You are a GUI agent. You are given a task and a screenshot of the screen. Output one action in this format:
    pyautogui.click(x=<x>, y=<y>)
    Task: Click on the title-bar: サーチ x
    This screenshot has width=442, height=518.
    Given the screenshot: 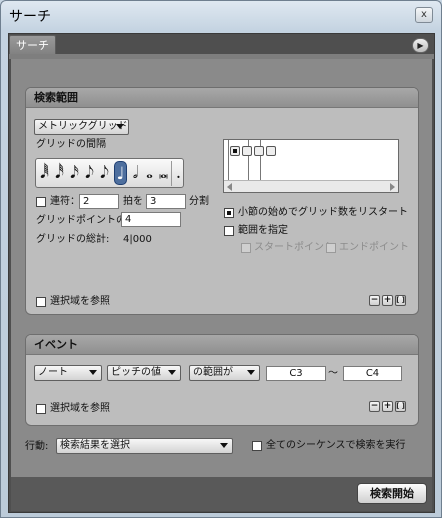 What is the action you would take?
    pyautogui.click(x=221, y=16)
    